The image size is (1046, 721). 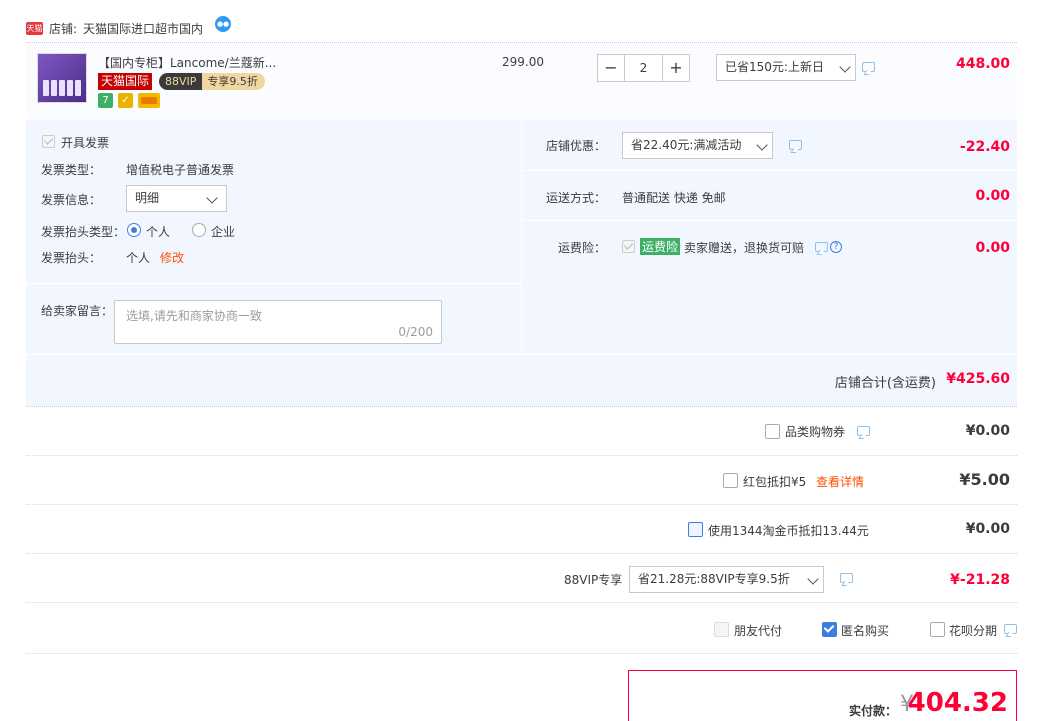 I want to click on shop-discount-amount: -22.40, so click(x=984, y=147).